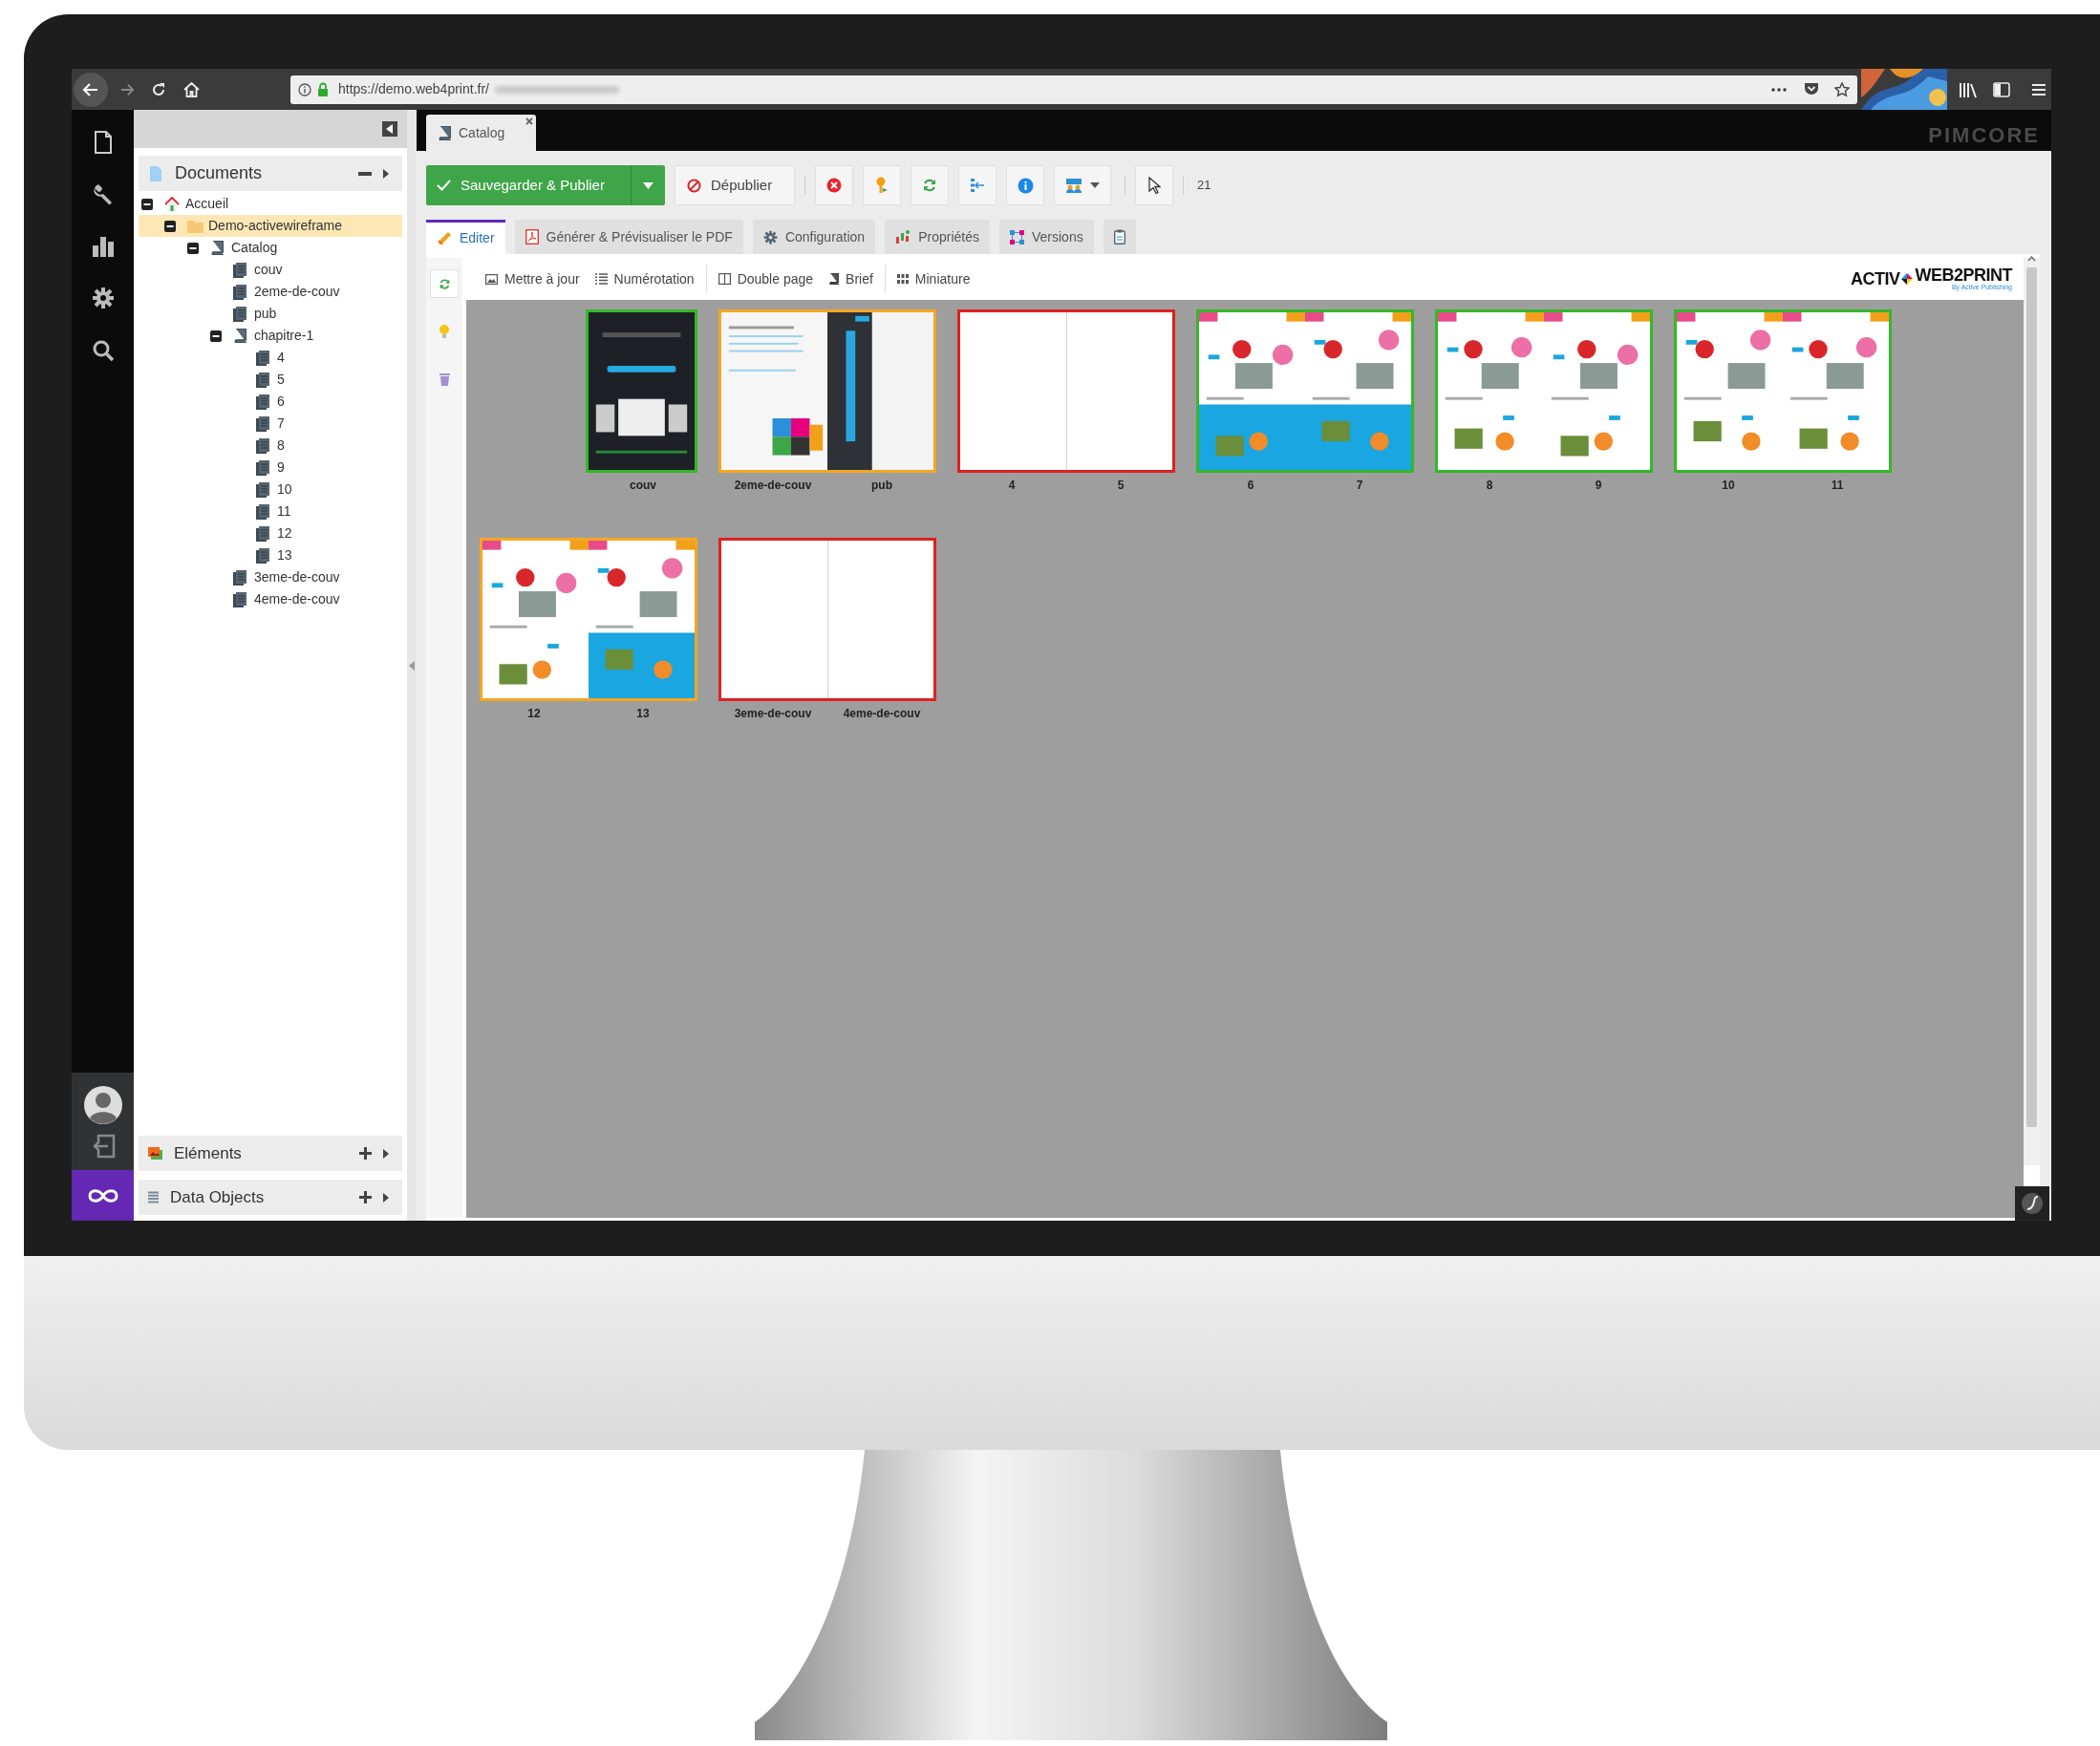 The image size is (2100, 1746). Describe the element at coordinates (1154, 185) in the screenshot. I see `pointer-button` at that location.